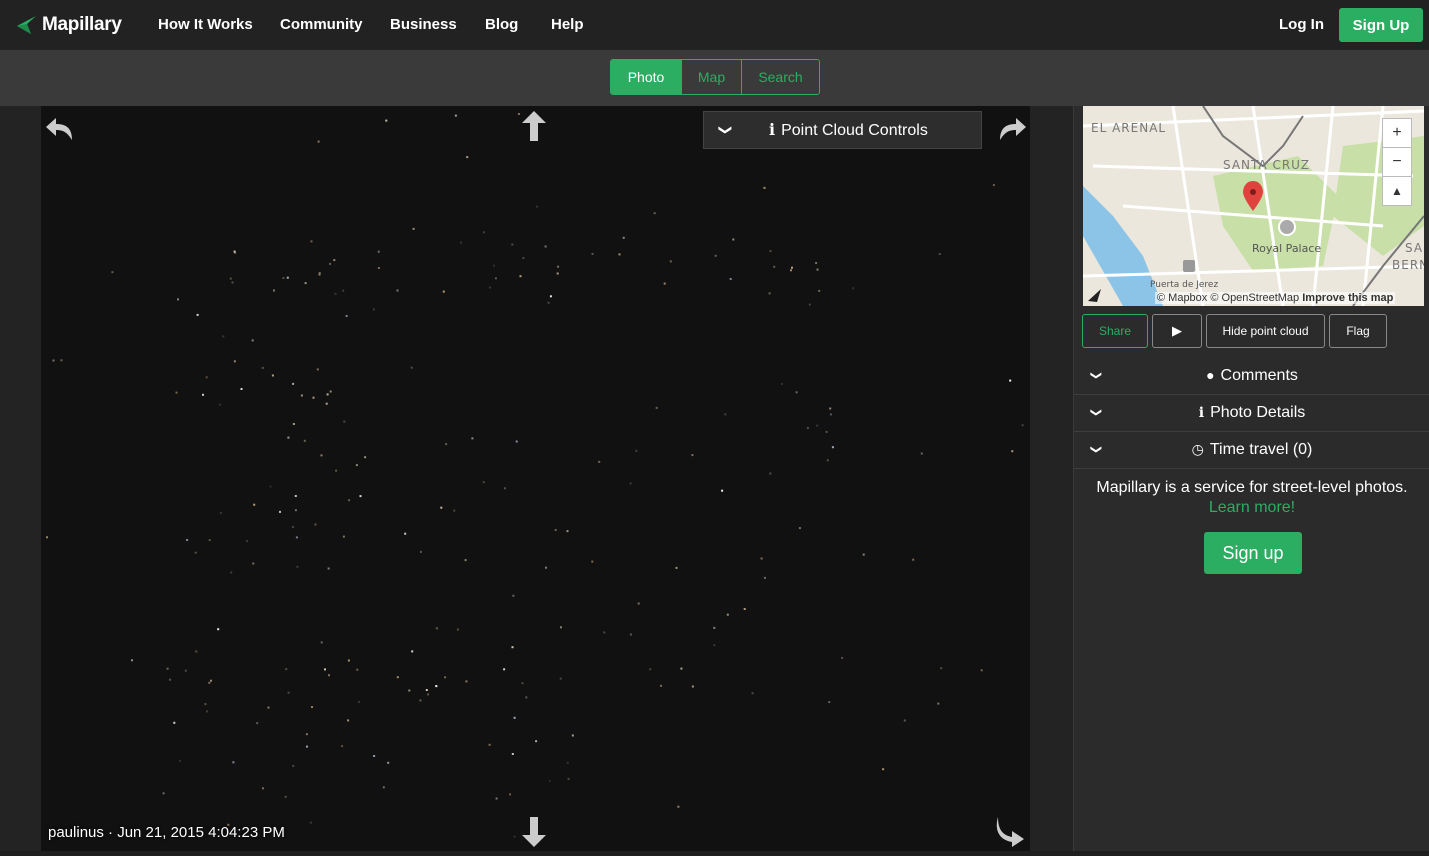 This screenshot has width=1429, height=856. Describe the element at coordinates (1115, 331) in the screenshot. I see `share-button: Share` at that location.